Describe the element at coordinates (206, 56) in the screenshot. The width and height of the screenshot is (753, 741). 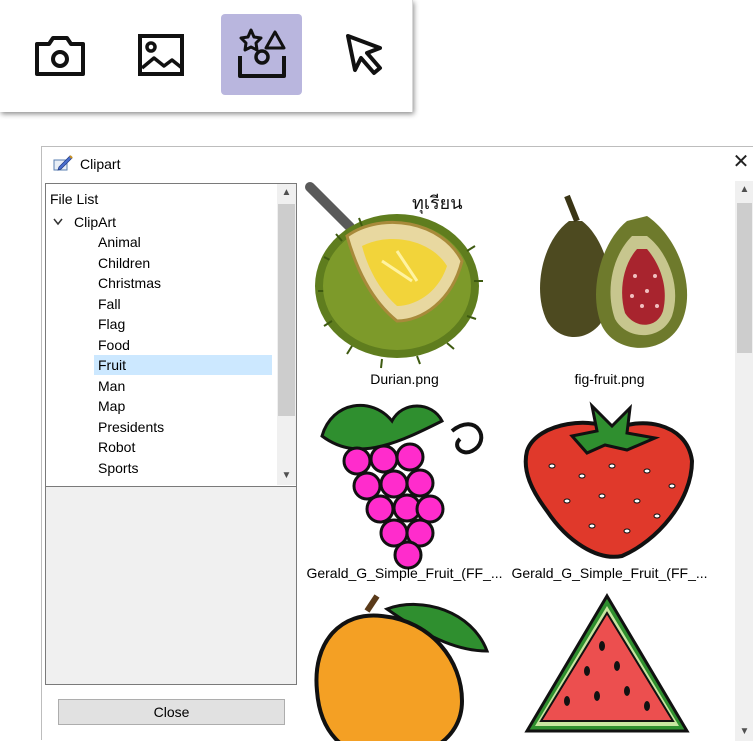
I see `top-toolbar` at that location.